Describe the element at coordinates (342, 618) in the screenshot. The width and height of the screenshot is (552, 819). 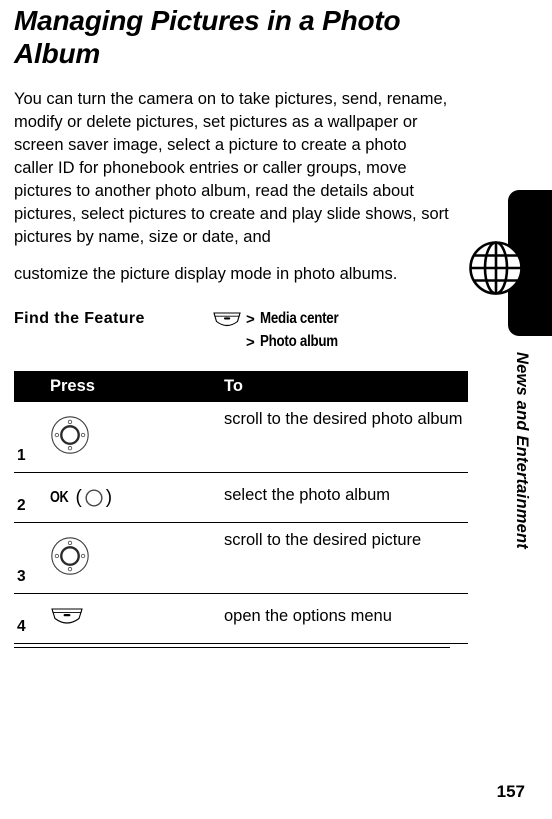
I see `step-description: open the options menu` at that location.